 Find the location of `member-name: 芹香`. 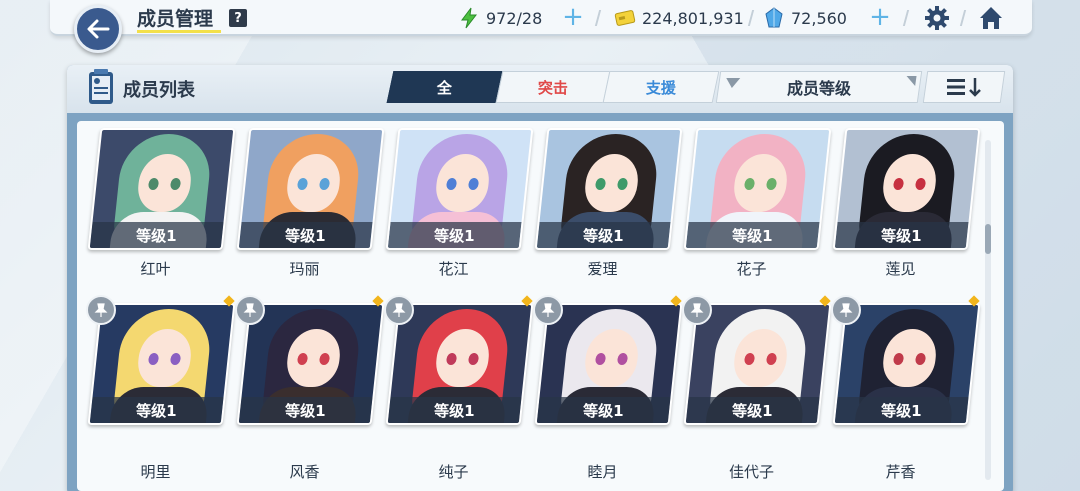

member-name: 芹香 is located at coordinates (900, 472).